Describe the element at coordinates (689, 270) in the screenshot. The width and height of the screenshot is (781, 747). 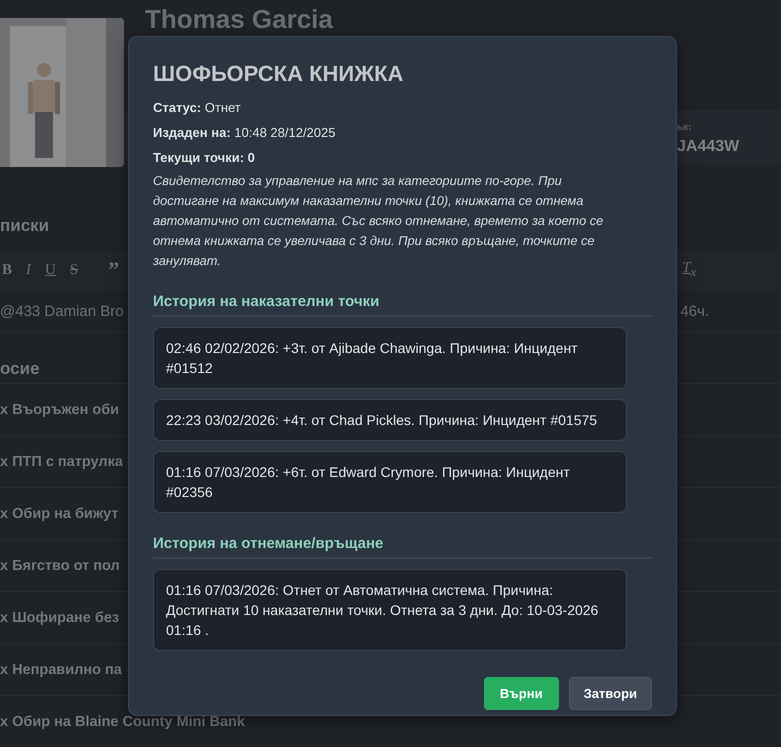
I see `clear-format-button: T$_{x}$` at that location.